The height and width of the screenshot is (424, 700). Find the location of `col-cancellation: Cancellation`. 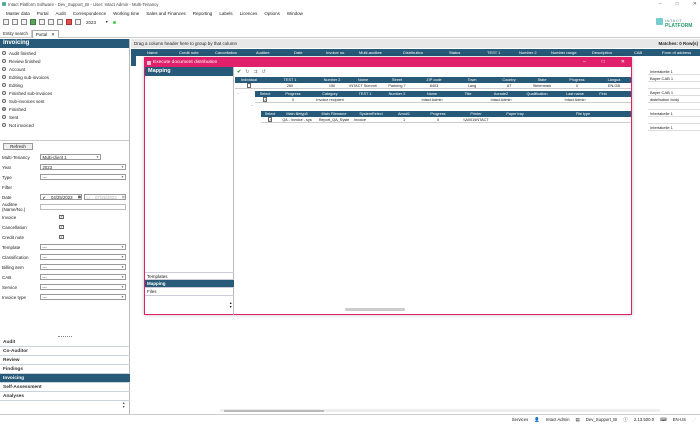

col-cancellation: Cancellation is located at coordinates (226, 52).